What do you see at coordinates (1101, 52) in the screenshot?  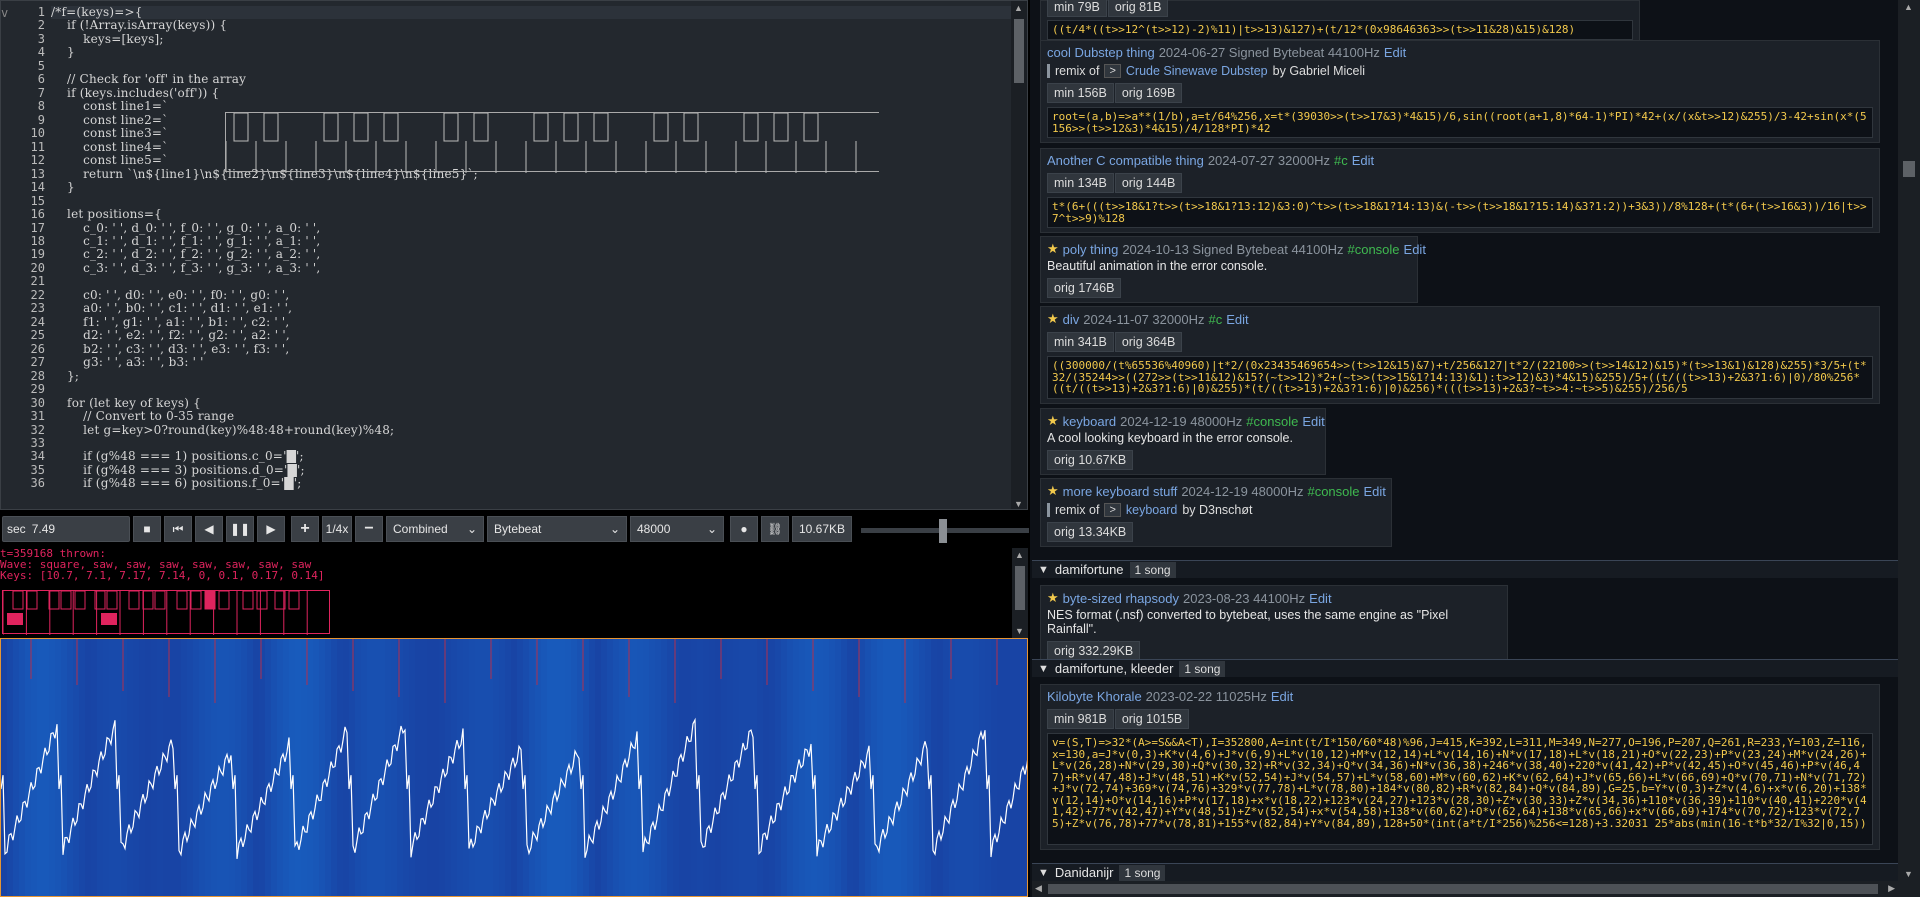 I see `song-title-link: cool Dubstep thing` at bounding box center [1101, 52].